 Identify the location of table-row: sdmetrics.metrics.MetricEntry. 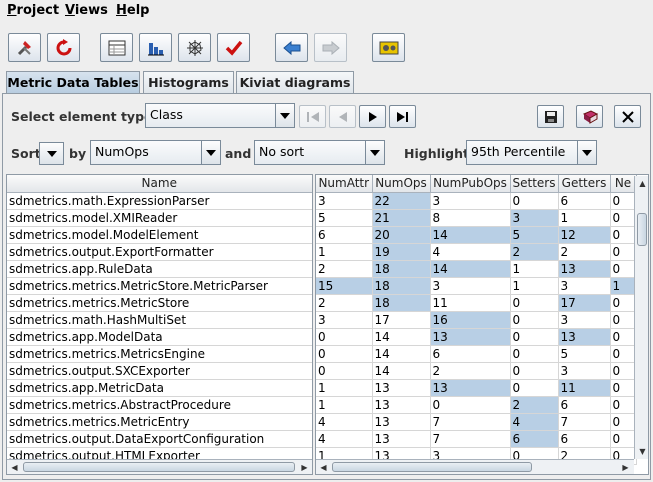
(159, 422).